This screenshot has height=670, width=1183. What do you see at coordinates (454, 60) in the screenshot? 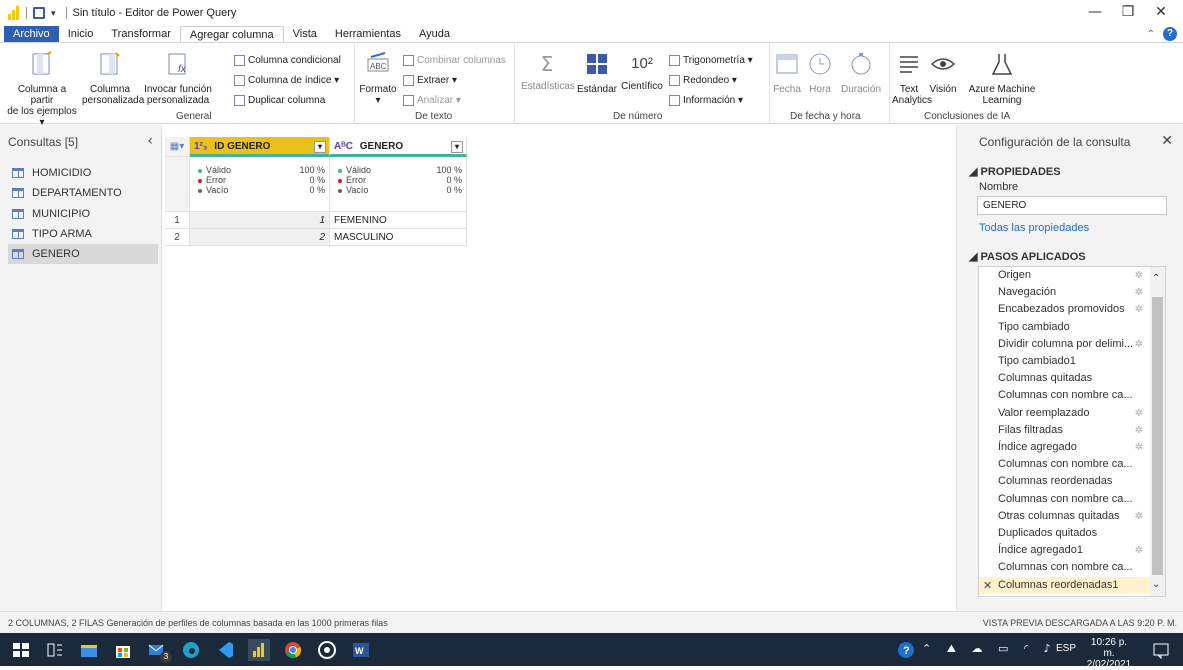
I see `merge-columns-button: Combinar columnas` at bounding box center [454, 60].